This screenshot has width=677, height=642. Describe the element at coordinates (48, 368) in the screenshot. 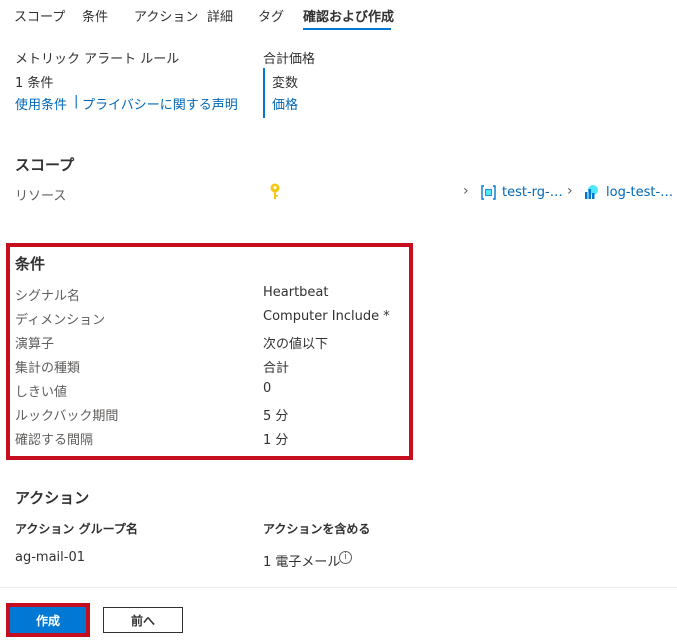

I see `condition-label-aggregation: 集計の種類` at that location.